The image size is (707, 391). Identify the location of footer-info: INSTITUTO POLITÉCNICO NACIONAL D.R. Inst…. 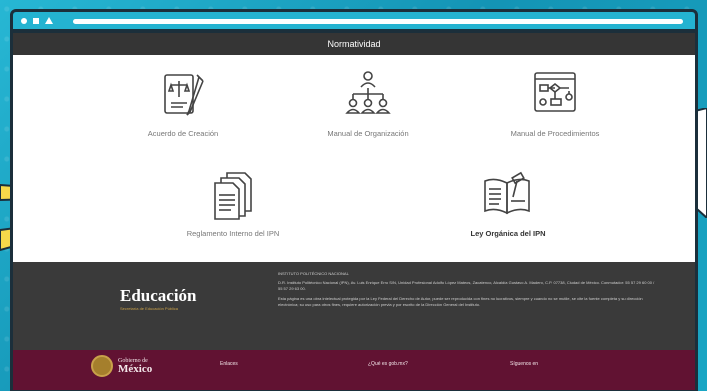
(468, 291).